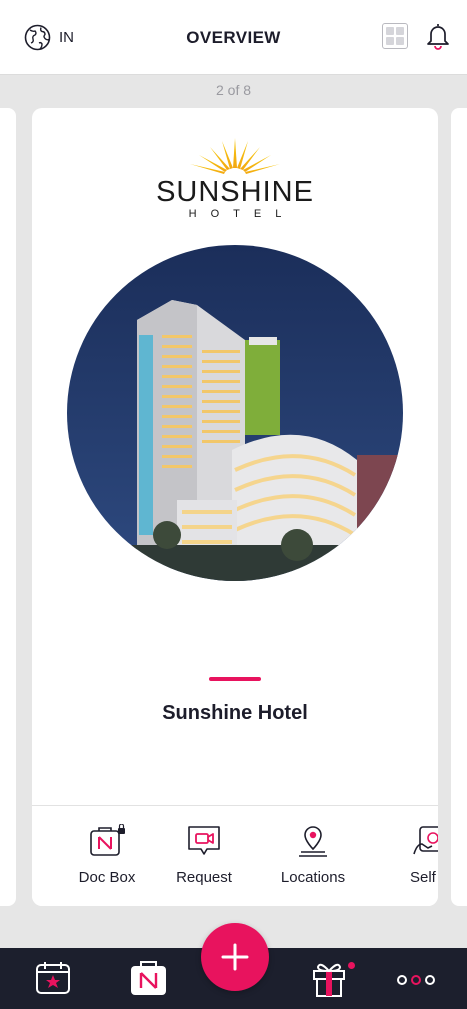 Image resolution: width=467 pixels, height=1009 pixels. What do you see at coordinates (235, 713) in the screenshot?
I see `hotel-name: Sunshine Hotel` at bounding box center [235, 713].